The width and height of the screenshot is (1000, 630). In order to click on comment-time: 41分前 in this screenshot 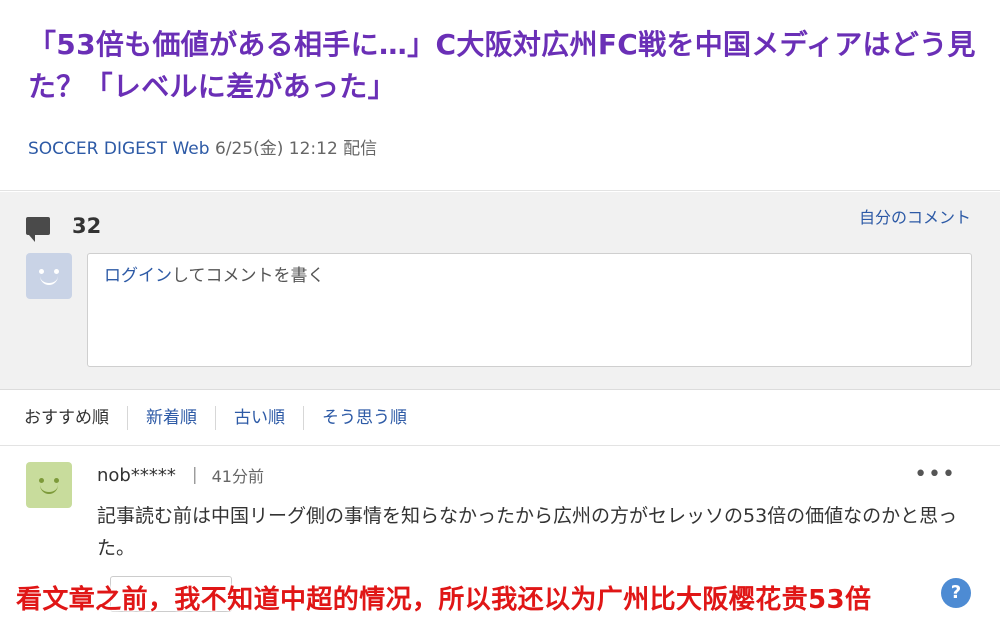, I will do `click(237, 476)`.